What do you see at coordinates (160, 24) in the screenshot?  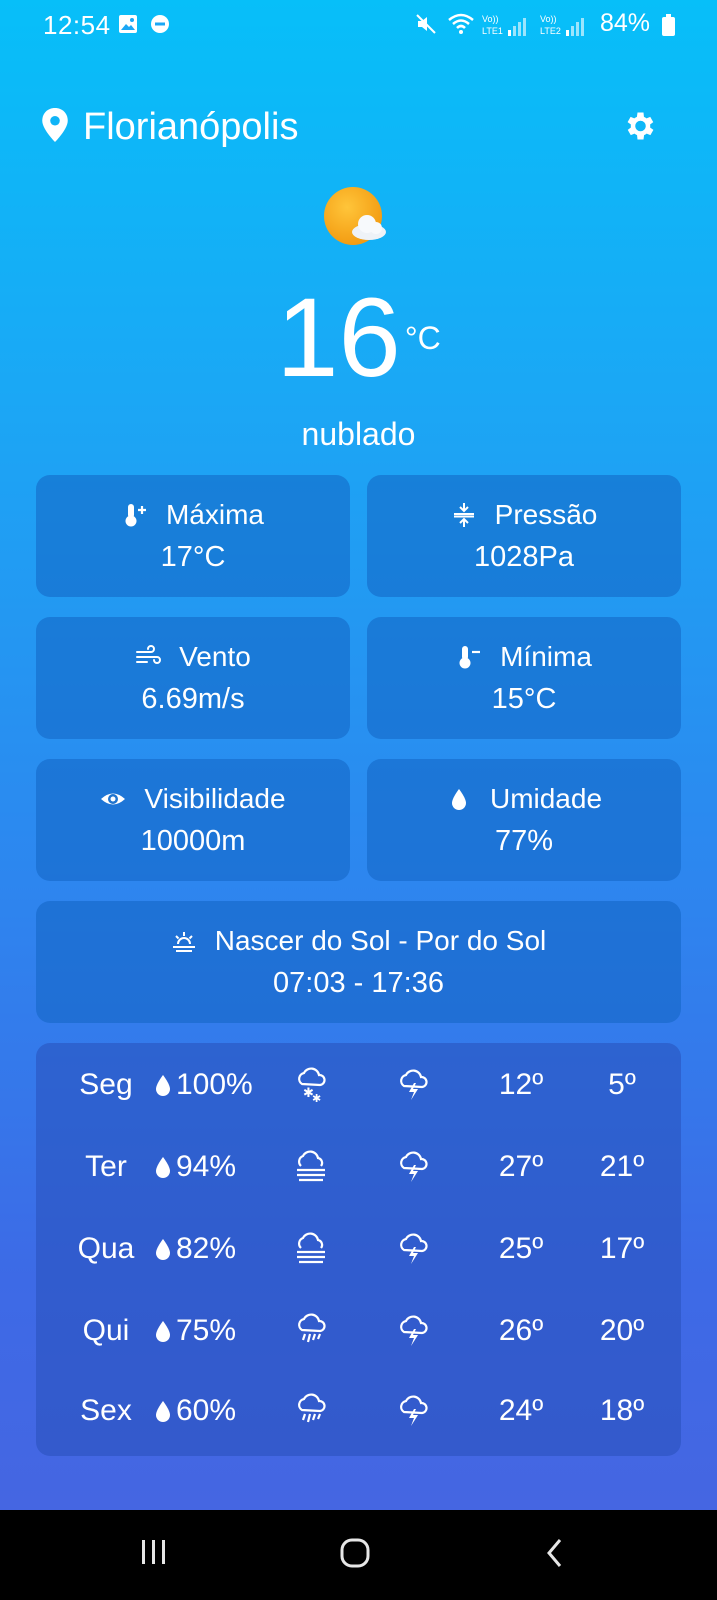 I see `do-not-disturb-icon` at bounding box center [160, 24].